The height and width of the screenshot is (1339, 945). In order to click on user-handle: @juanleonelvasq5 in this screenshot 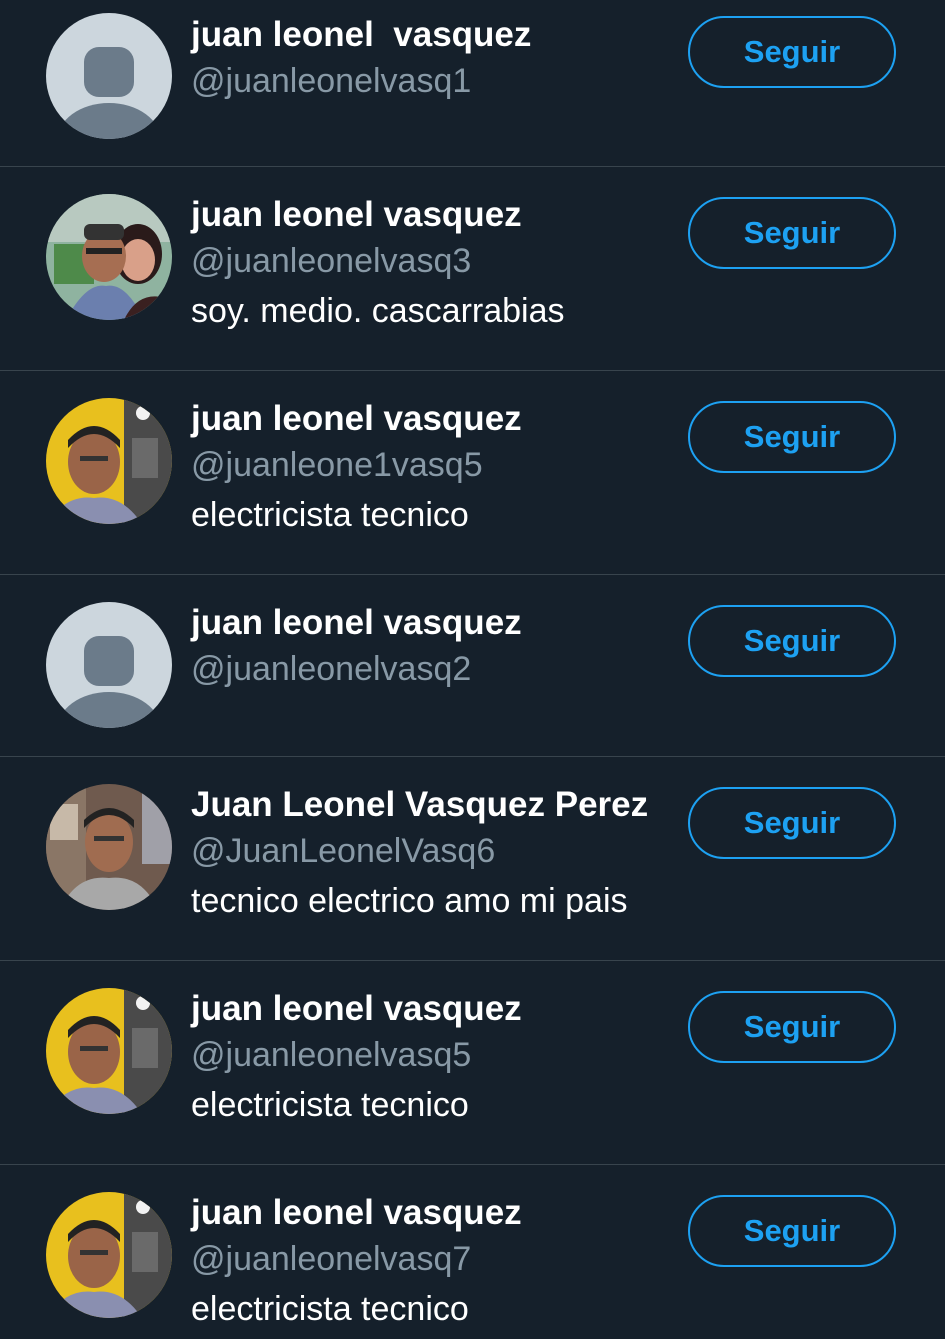, I will do `click(331, 1055)`.